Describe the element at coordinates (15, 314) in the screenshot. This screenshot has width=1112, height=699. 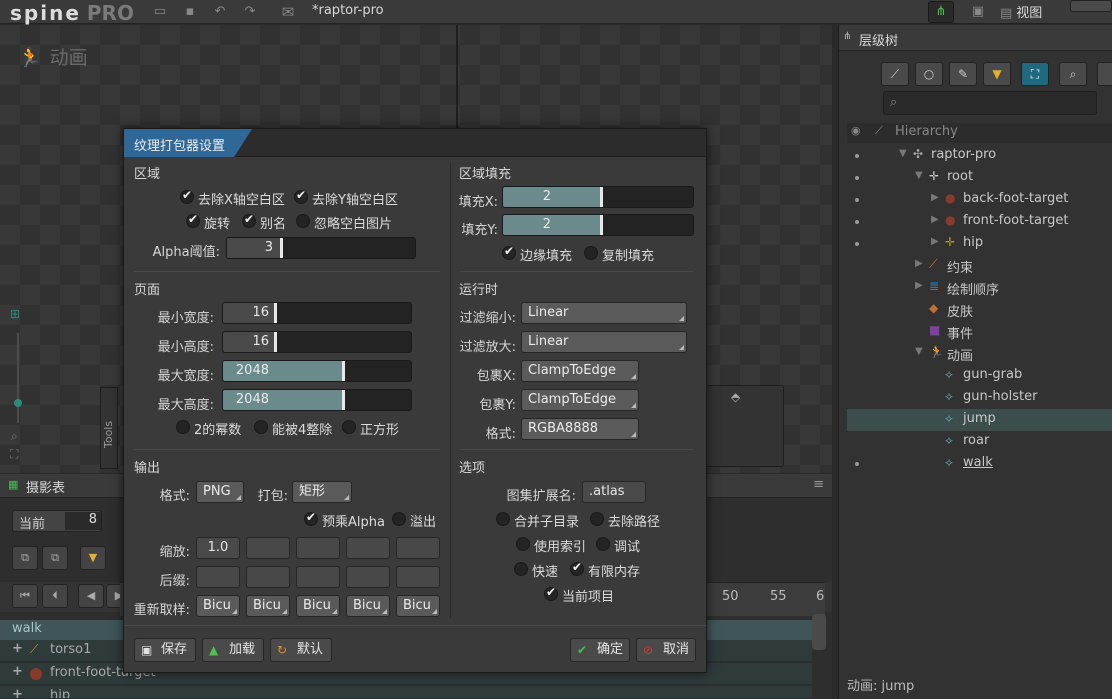
I see `zoom-fit-icon: ⊞` at that location.